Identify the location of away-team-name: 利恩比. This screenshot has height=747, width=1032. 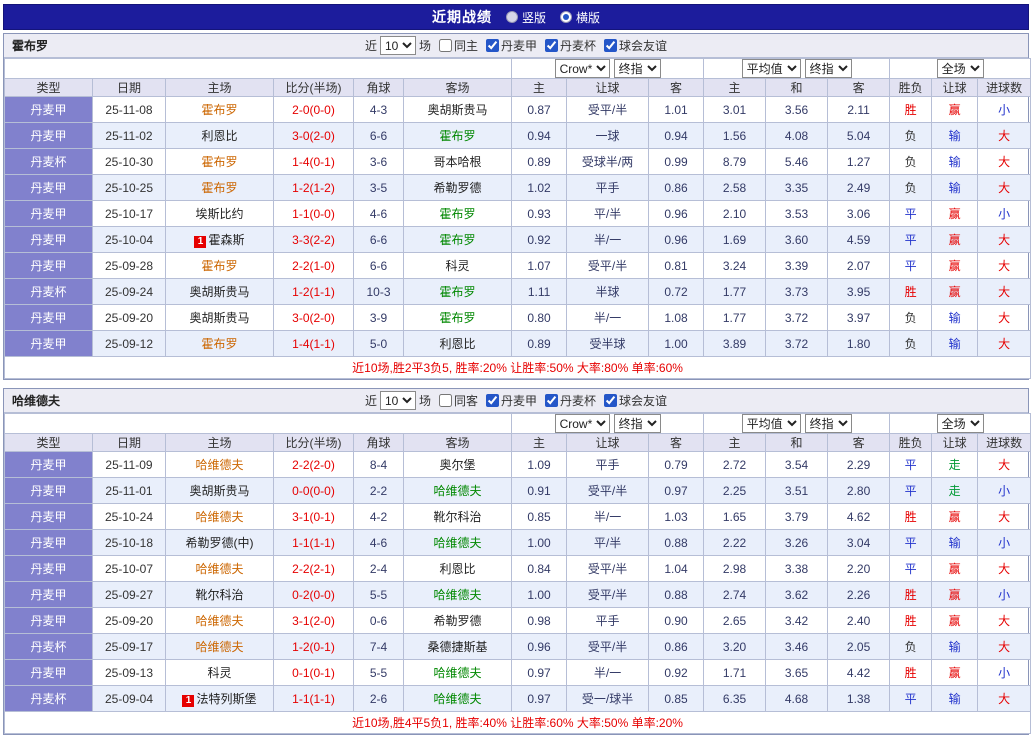
(458, 344).